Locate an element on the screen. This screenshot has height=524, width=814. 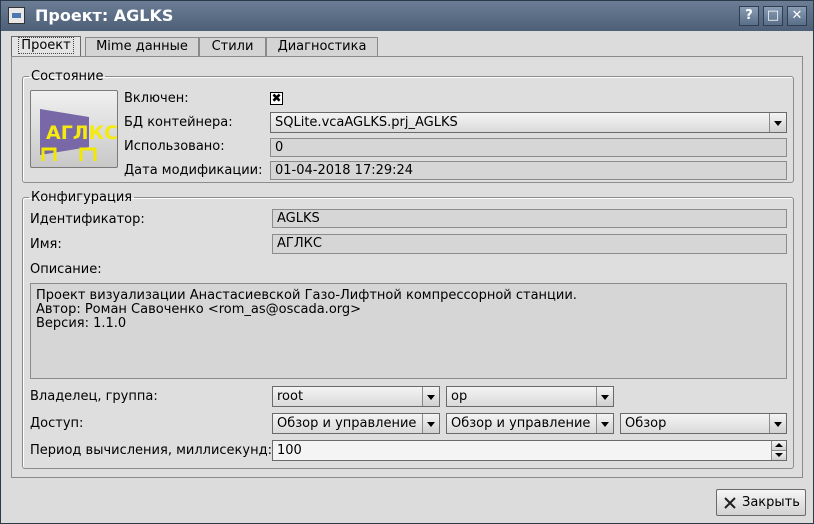
maximize-button: □ is located at coordinates (773, 16).